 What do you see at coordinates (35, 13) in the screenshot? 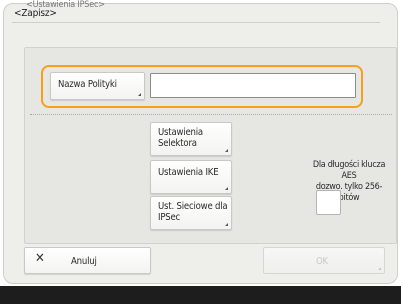
I see `dialog-title: <Zapisz>` at bounding box center [35, 13].